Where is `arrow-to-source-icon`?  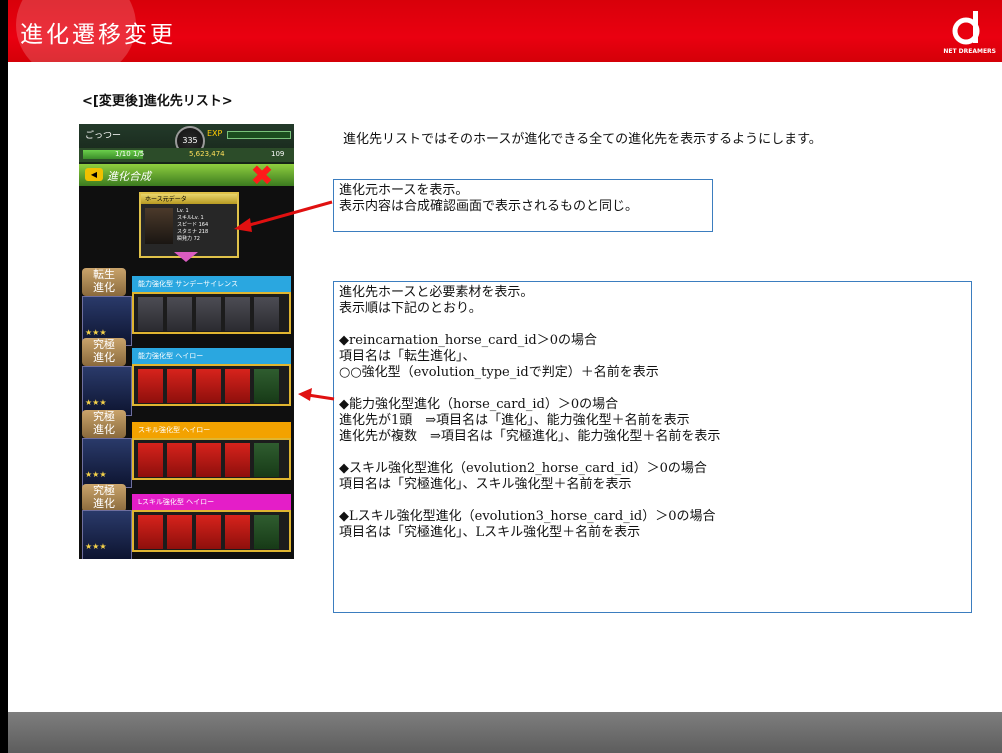
arrow-to-source-icon is located at coordinates (283, 216).